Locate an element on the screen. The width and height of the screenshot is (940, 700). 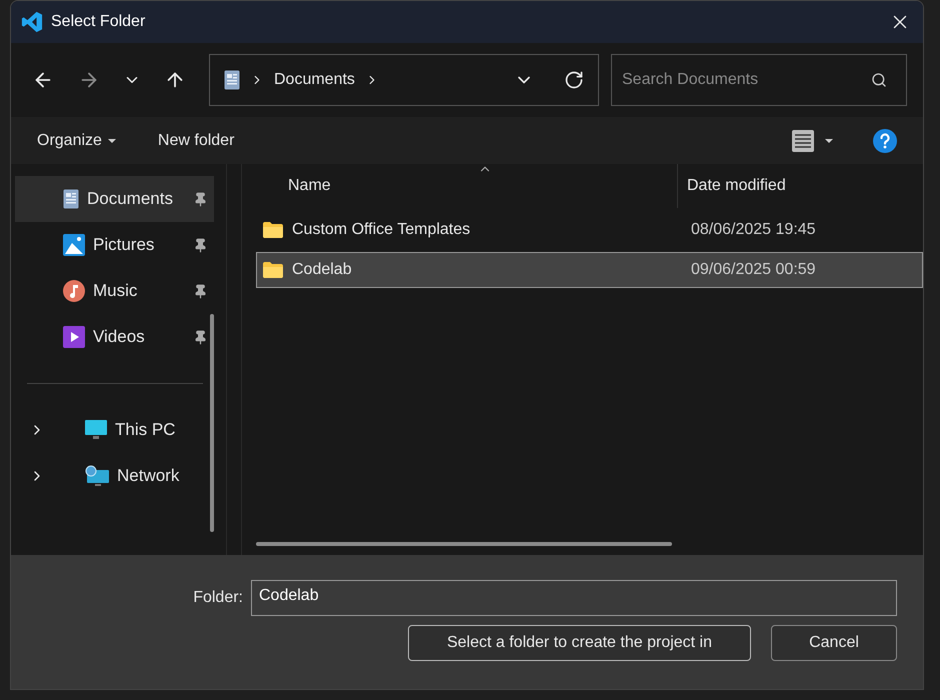
sidebar-item: Videos is located at coordinates (114, 337).